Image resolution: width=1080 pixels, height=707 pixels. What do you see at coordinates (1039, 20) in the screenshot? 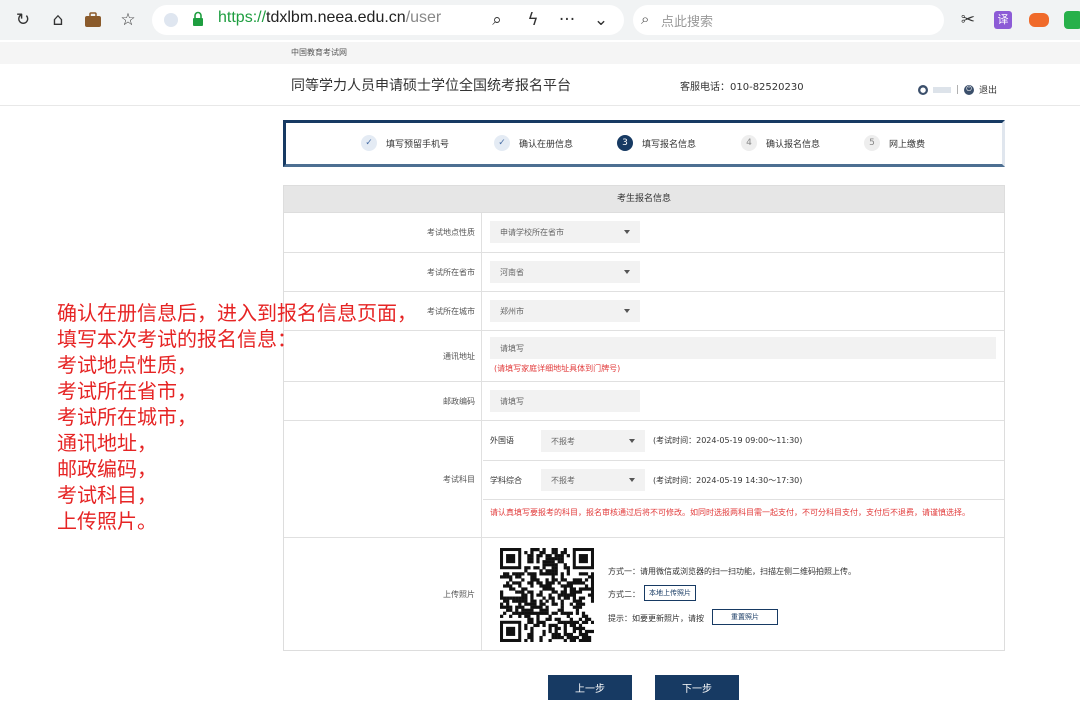
I see `game-controller-icon` at bounding box center [1039, 20].